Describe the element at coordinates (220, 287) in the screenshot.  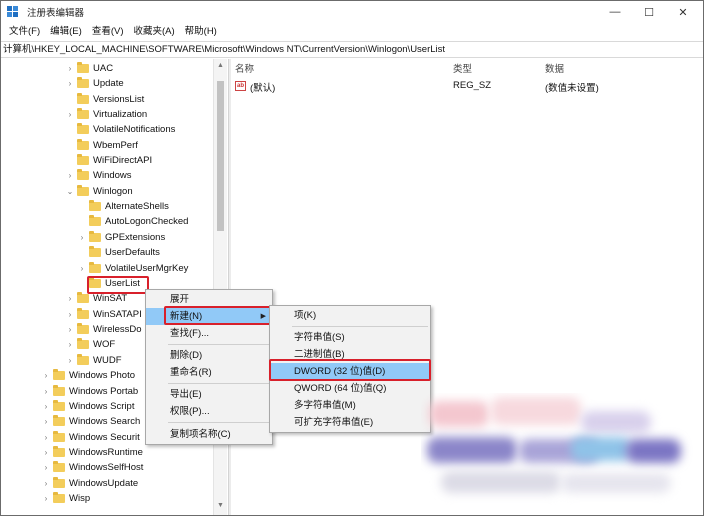
I see `tree-scrollbar: ▲ ▼` at that location.